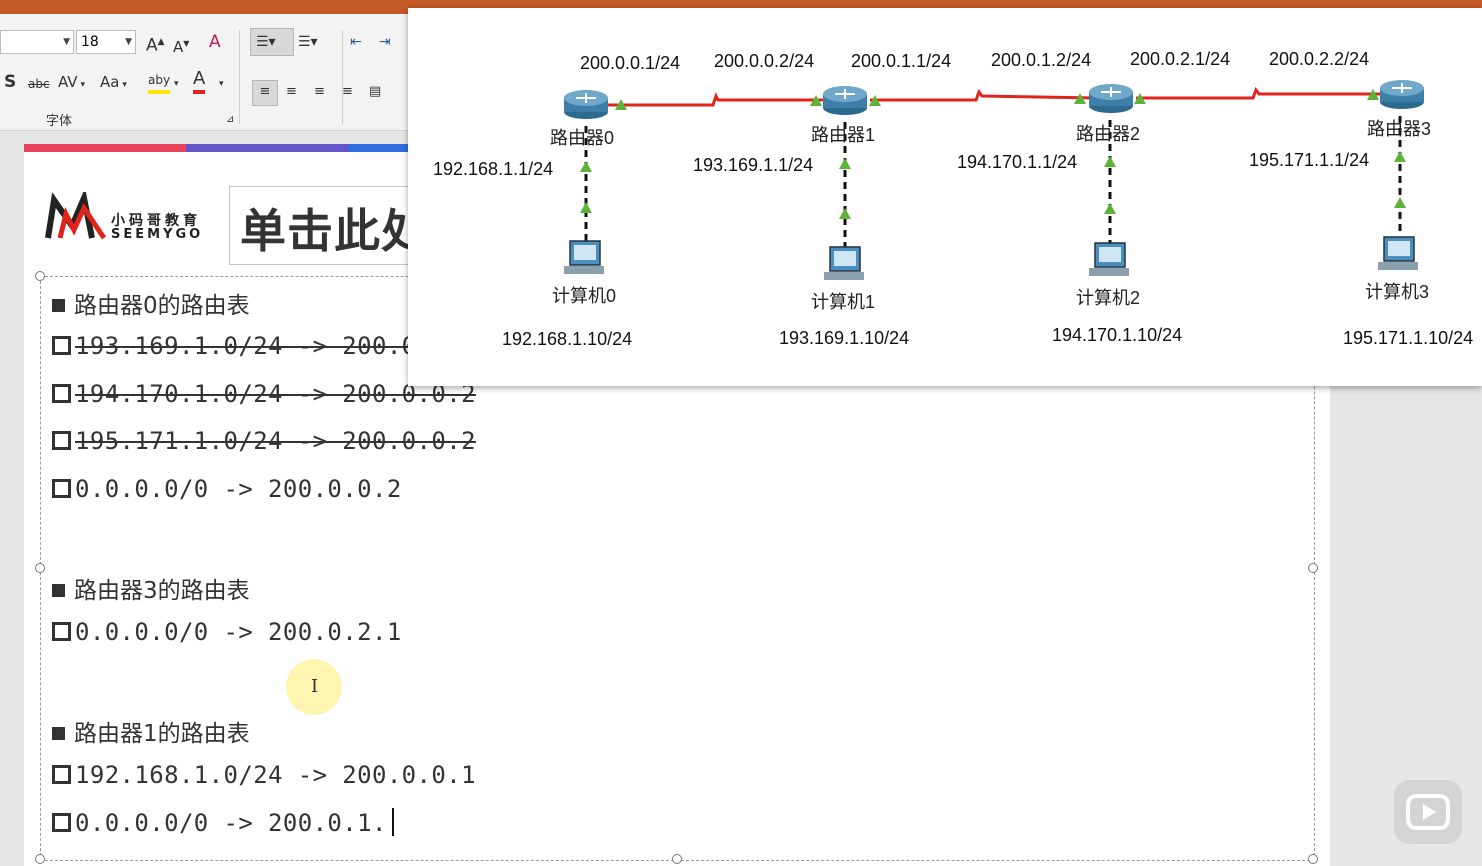 This screenshot has height=866, width=1482. What do you see at coordinates (275, 775) in the screenshot?
I see `route-text: 192.168.1.0/24 -> 200.0.0.1` at bounding box center [275, 775].